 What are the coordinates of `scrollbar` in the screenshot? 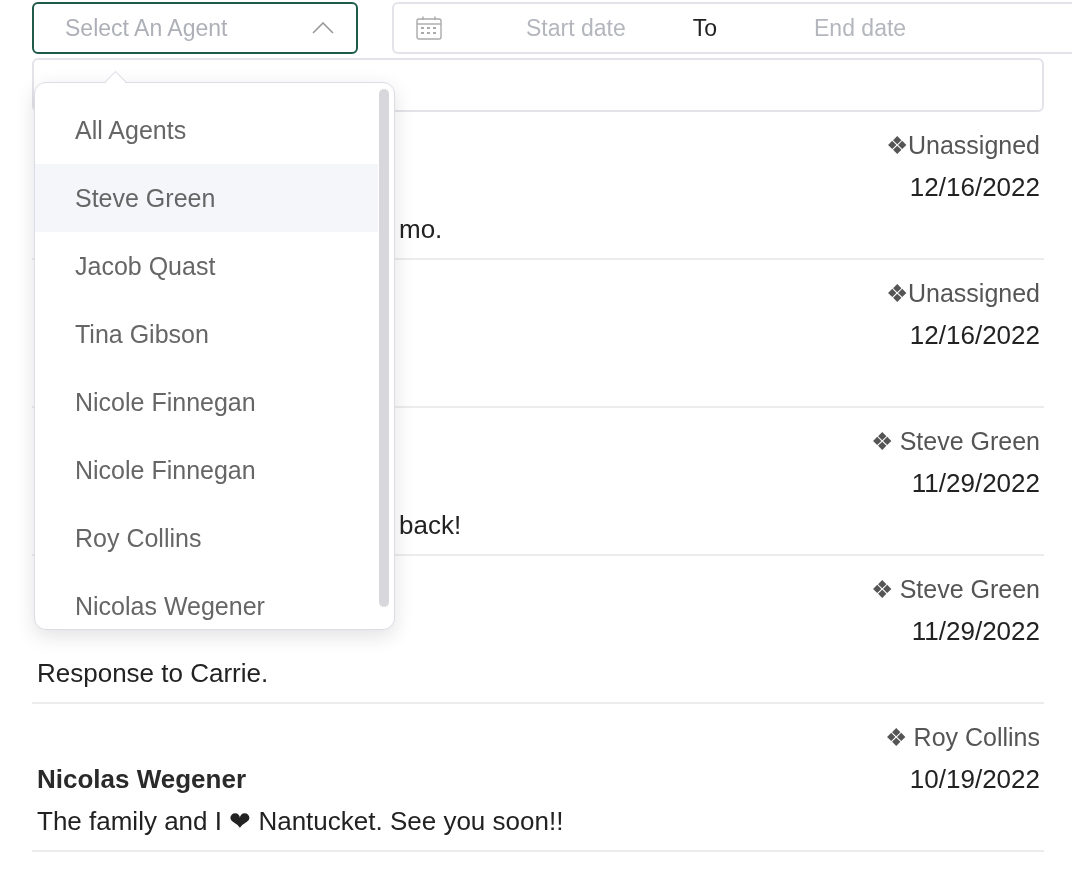 It's located at (384, 348).